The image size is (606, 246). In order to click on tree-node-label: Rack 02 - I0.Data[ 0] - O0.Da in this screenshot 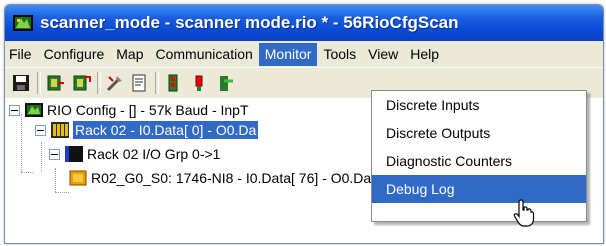, I will do `click(166, 130)`.